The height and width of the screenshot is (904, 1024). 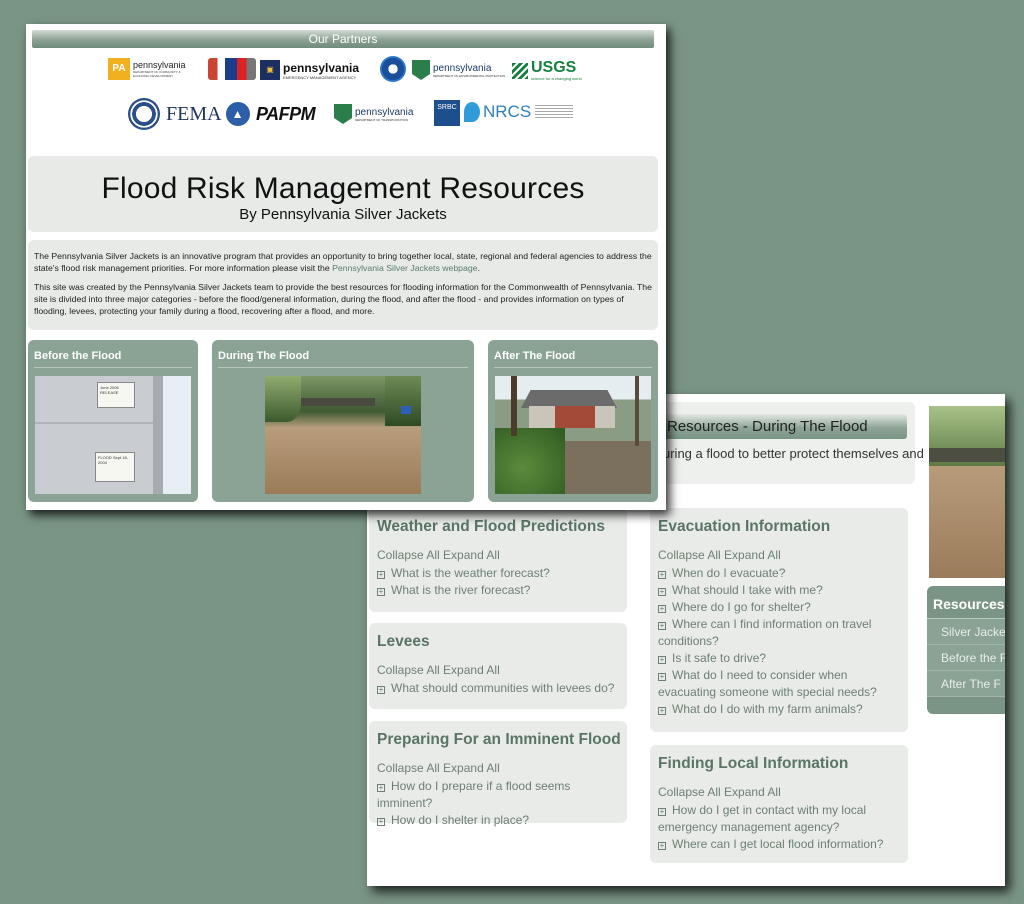 I want to click on faq-item: + What is the weather forecast?, so click(x=498, y=573).